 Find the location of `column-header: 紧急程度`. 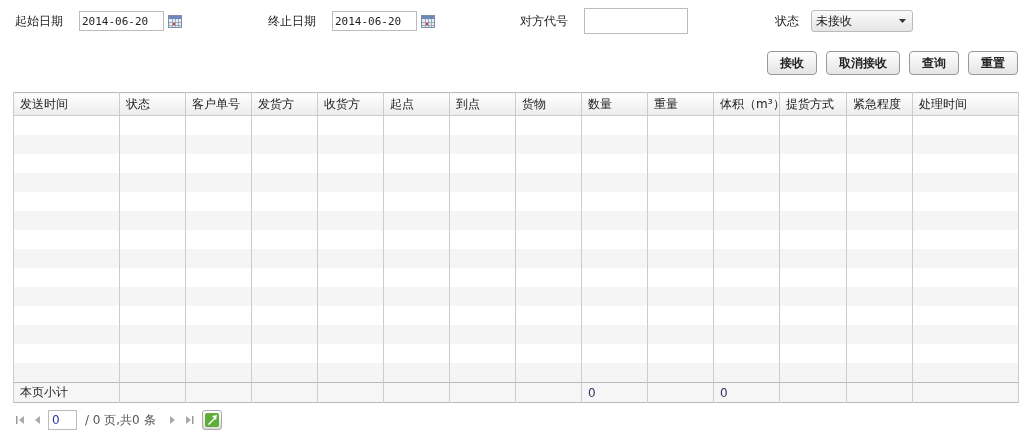

column-header: 紧急程度 is located at coordinates (879, 104).